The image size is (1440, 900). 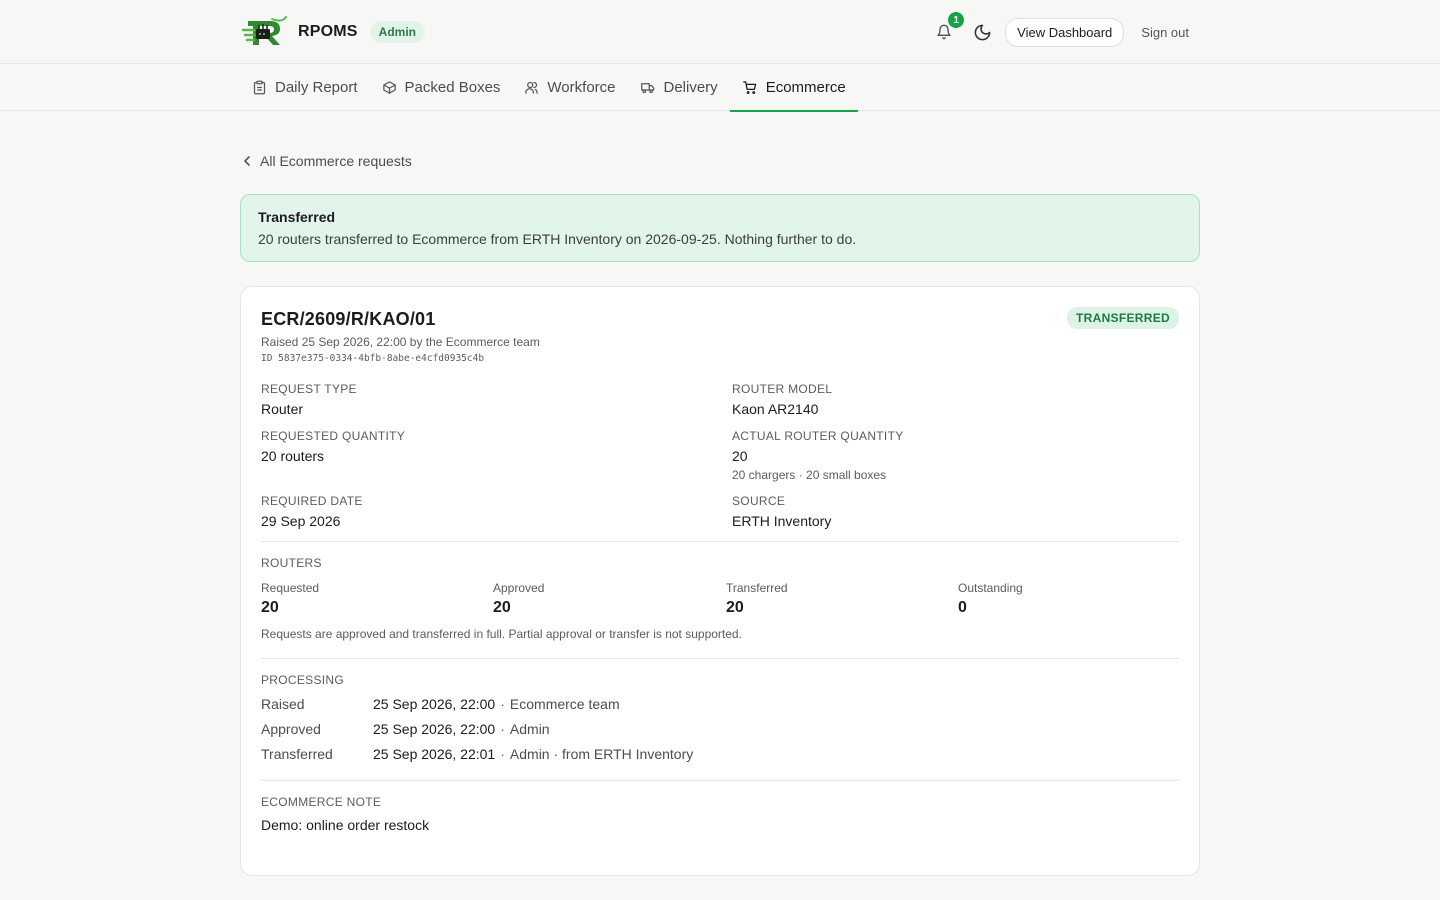 What do you see at coordinates (720, 32) in the screenshot?
I see `top-bar: RPOMS Admin 1 View Dashboard Sign out` at bounding box center [720, 32].